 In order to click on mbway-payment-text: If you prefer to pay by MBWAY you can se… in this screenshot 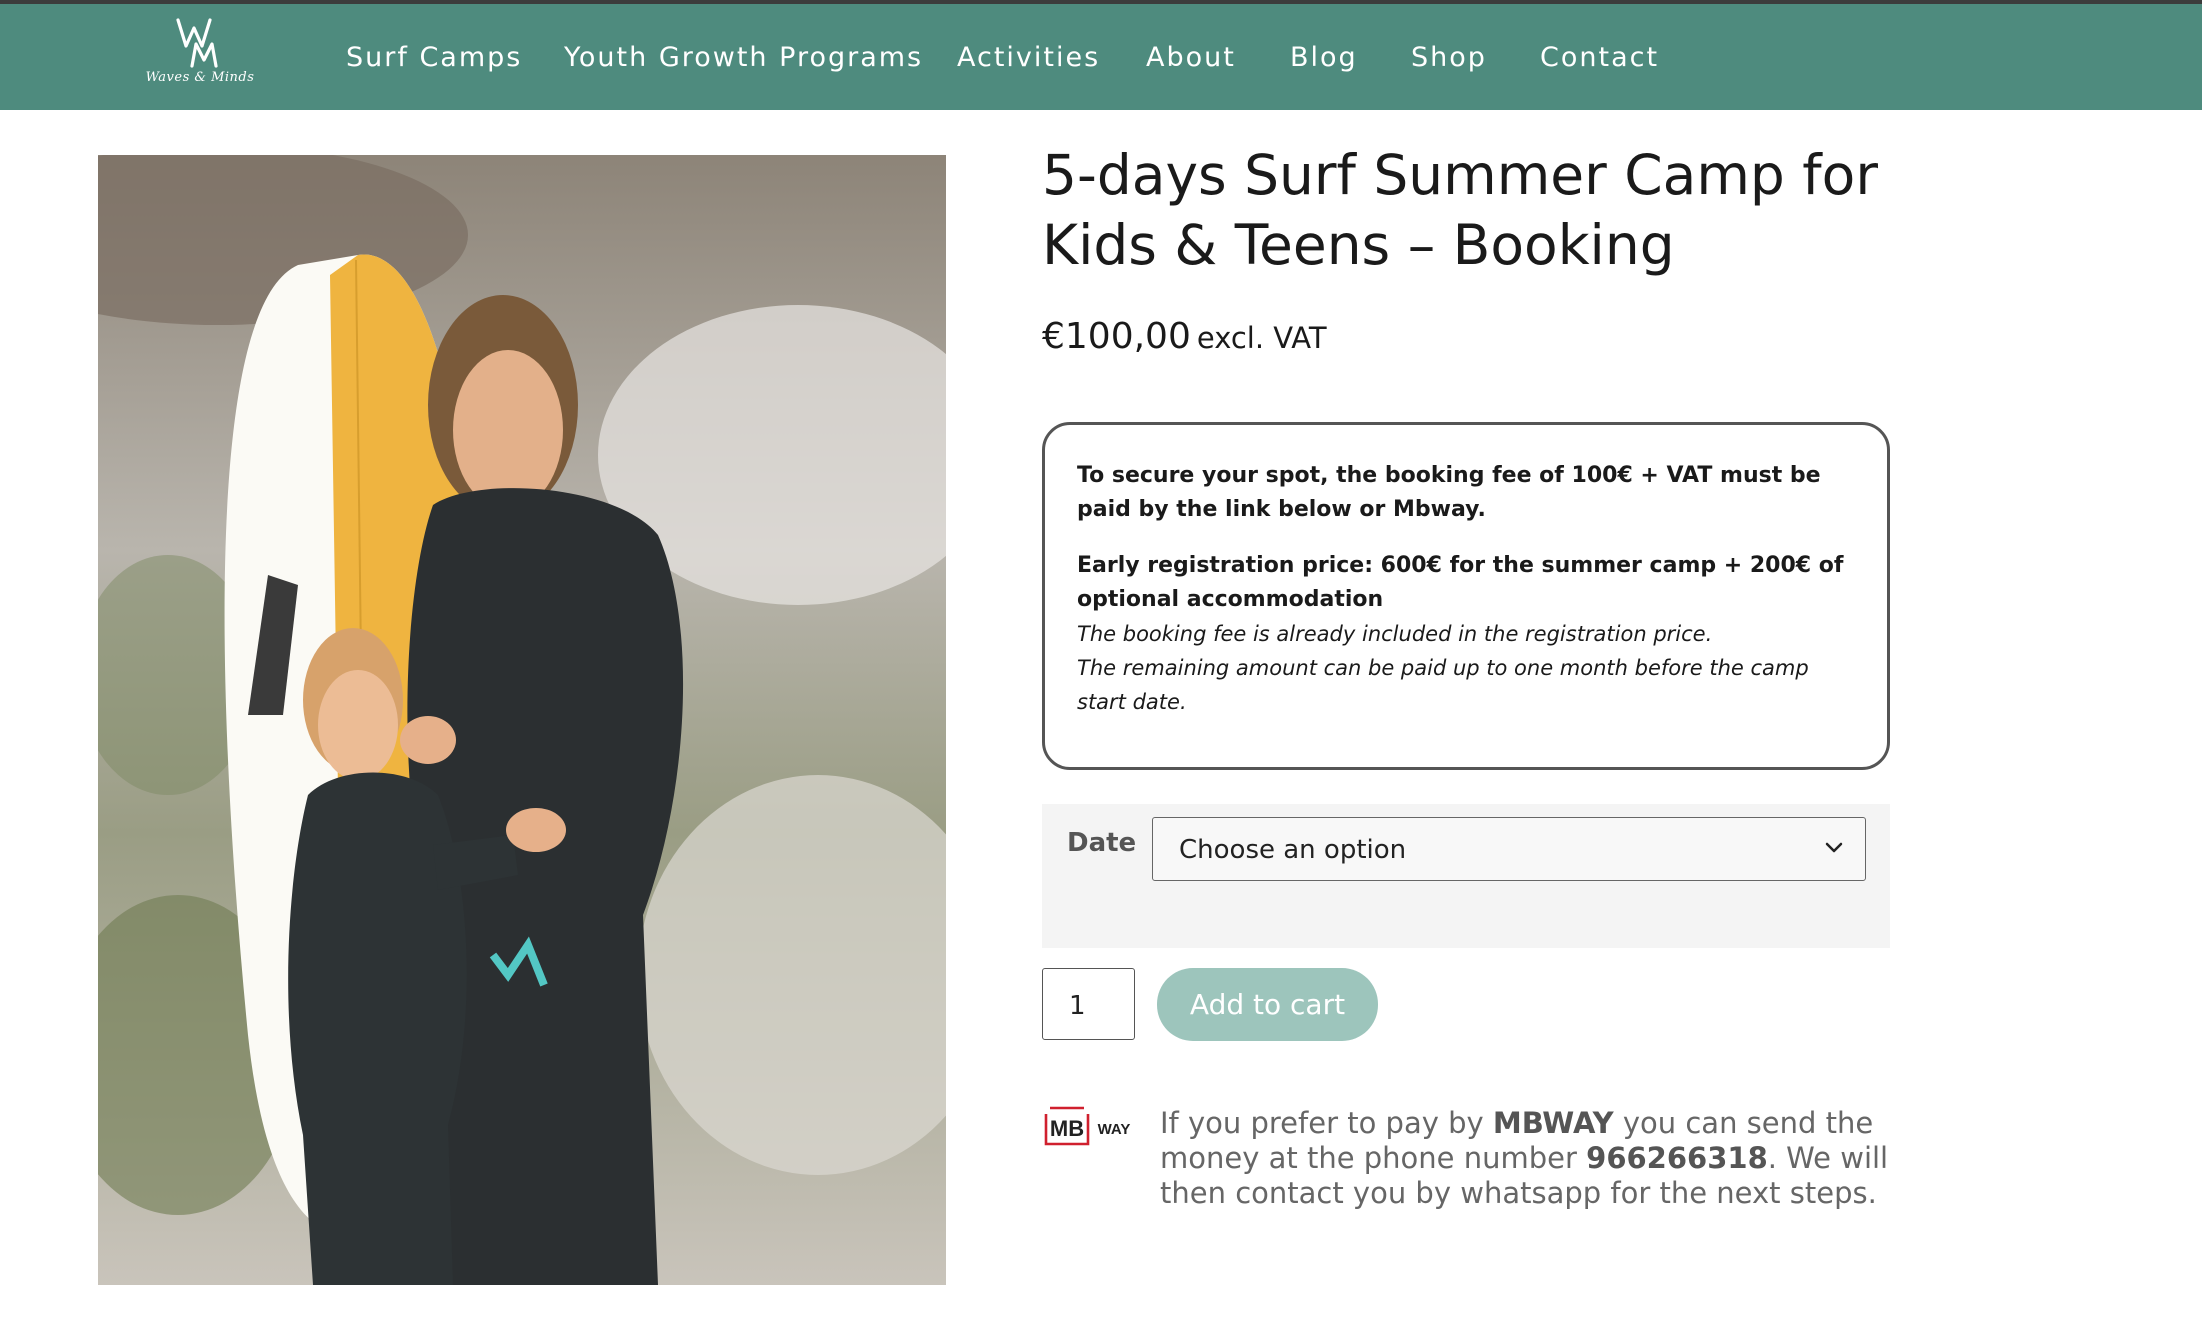, I will do `click(1530, 1158)`.